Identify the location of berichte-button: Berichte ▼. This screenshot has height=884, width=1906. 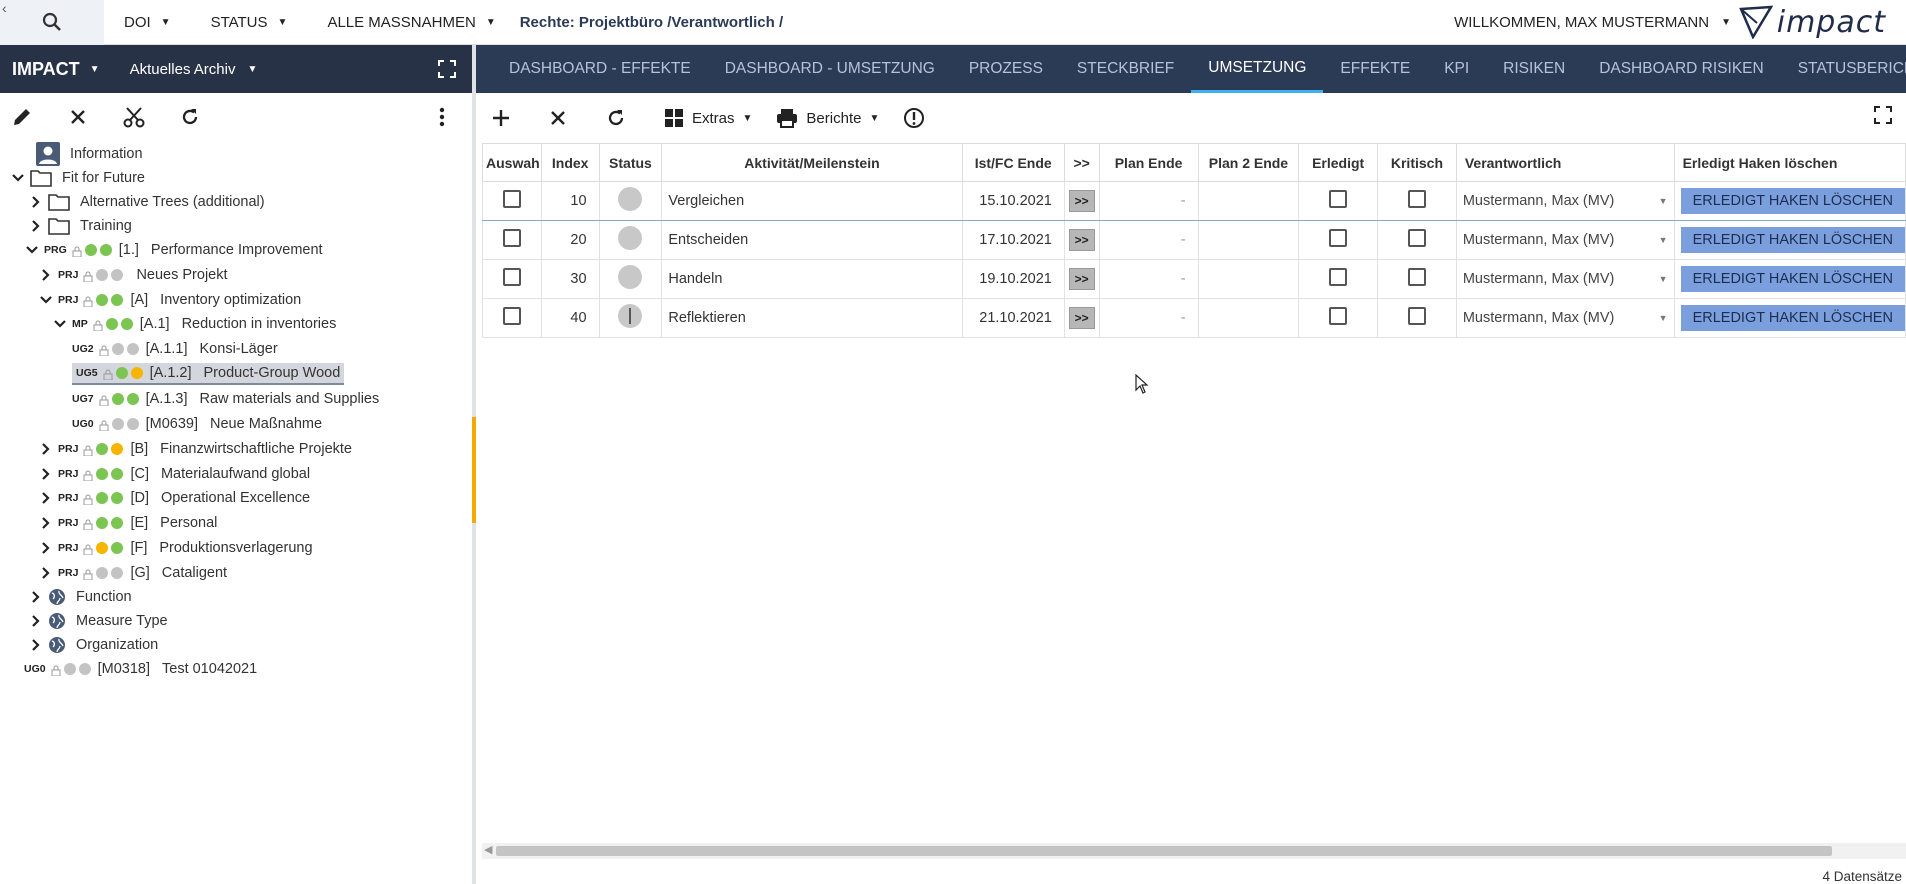
(827, 118).